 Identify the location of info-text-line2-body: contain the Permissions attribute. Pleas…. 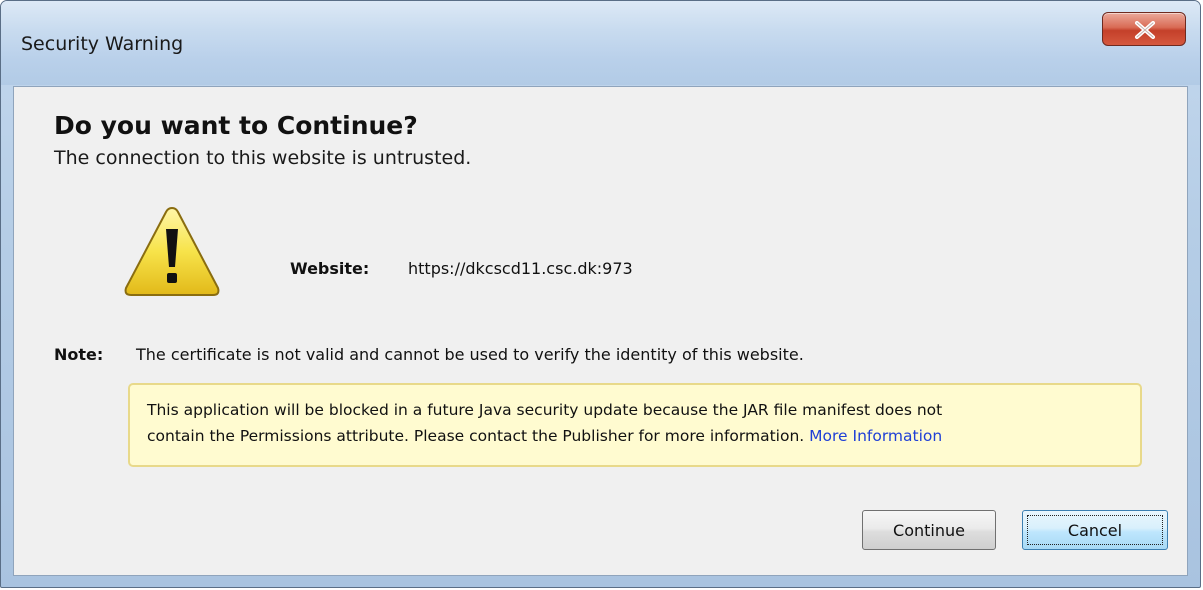
(476, 436).